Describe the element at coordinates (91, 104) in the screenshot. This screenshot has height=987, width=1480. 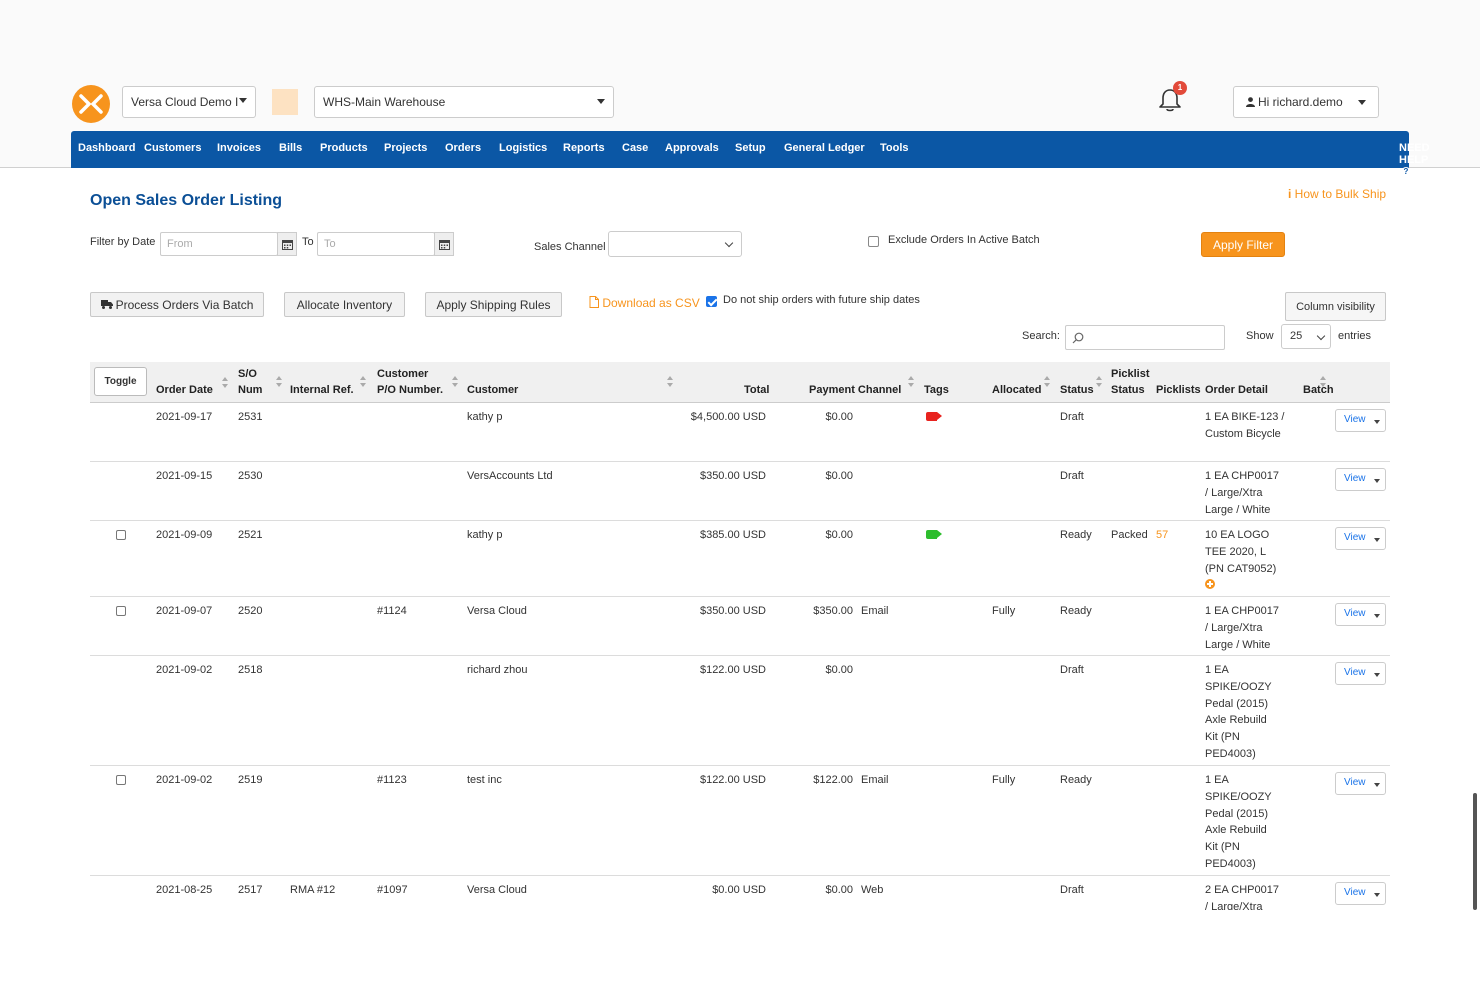
I see `versa-logo` at that location.